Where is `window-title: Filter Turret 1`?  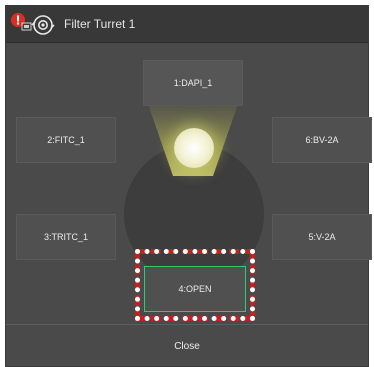
window-title: Filter Turret 1 is located at coordinates (100, 24).